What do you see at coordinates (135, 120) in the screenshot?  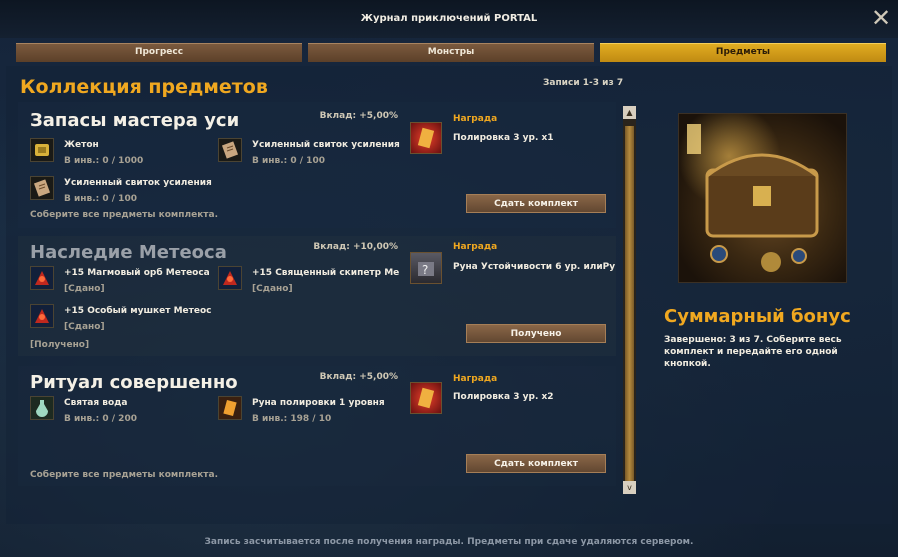 I see `set-title: Запасы мастера уси` at bounding box center [135, 120].